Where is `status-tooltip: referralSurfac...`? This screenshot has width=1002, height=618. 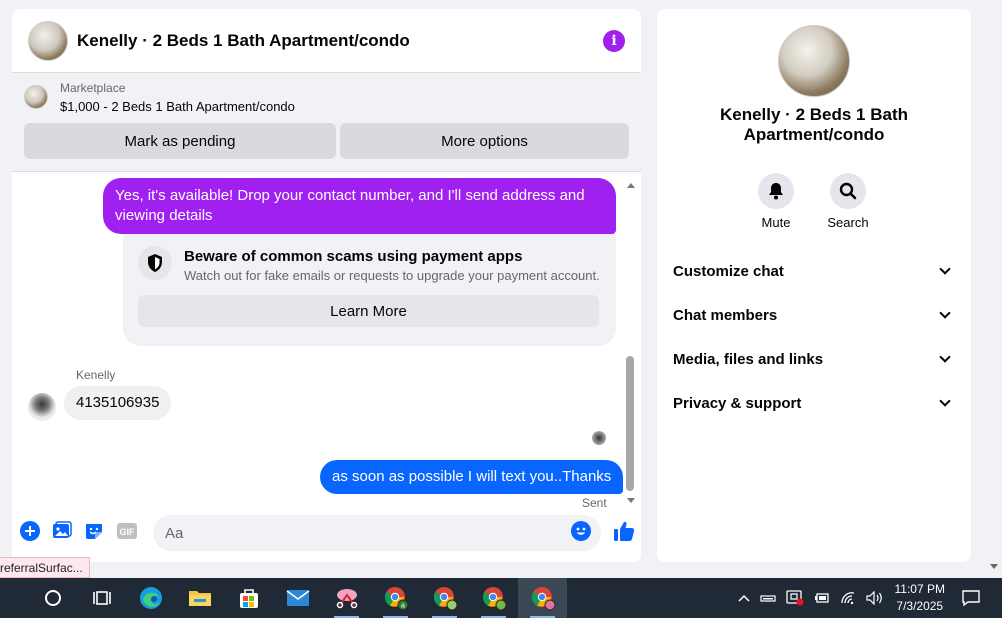 status-tooltip: referralSurfac... is located at coordinates (45, 567).